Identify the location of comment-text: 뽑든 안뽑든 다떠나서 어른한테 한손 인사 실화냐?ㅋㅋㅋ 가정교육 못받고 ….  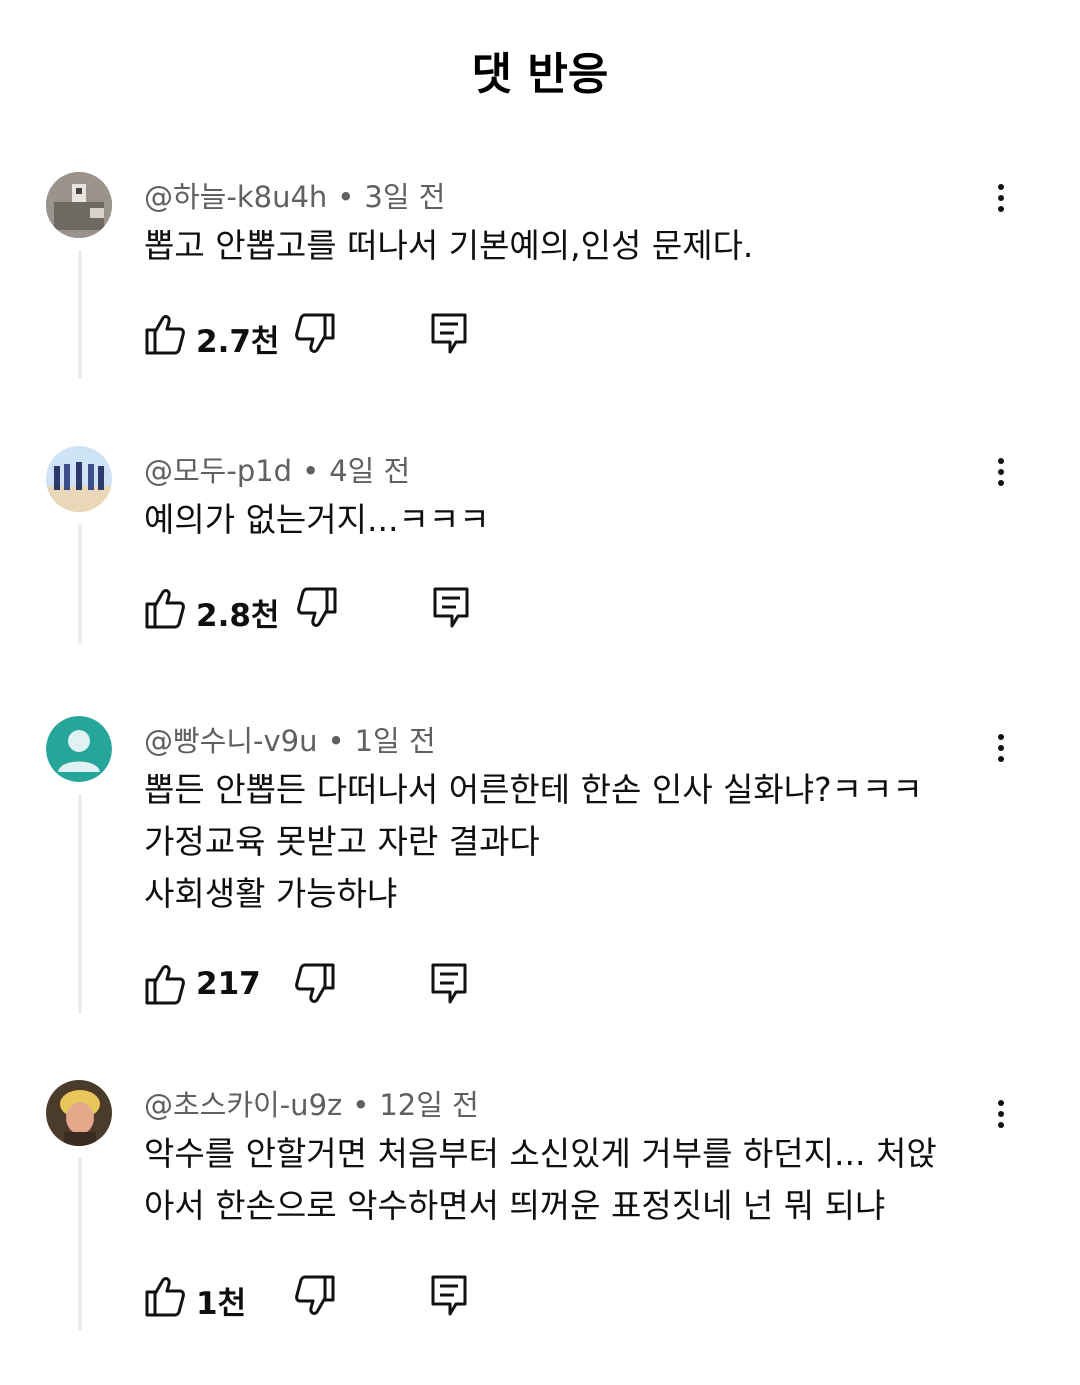
(533, 841).